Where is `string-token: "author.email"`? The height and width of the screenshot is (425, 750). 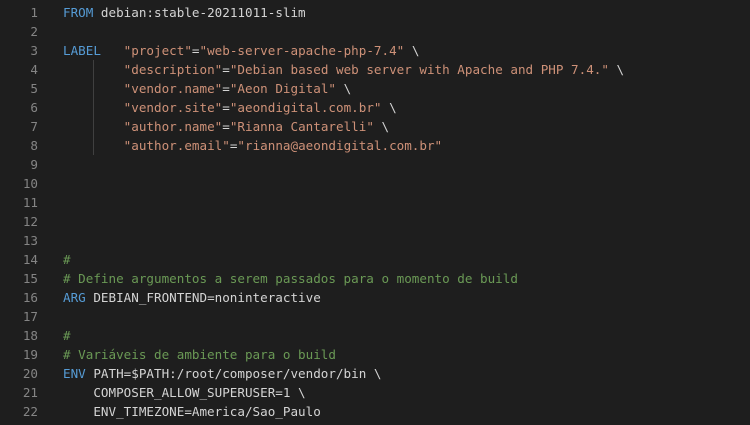
string-token: "author.email" is located at coordinates (176, 145).